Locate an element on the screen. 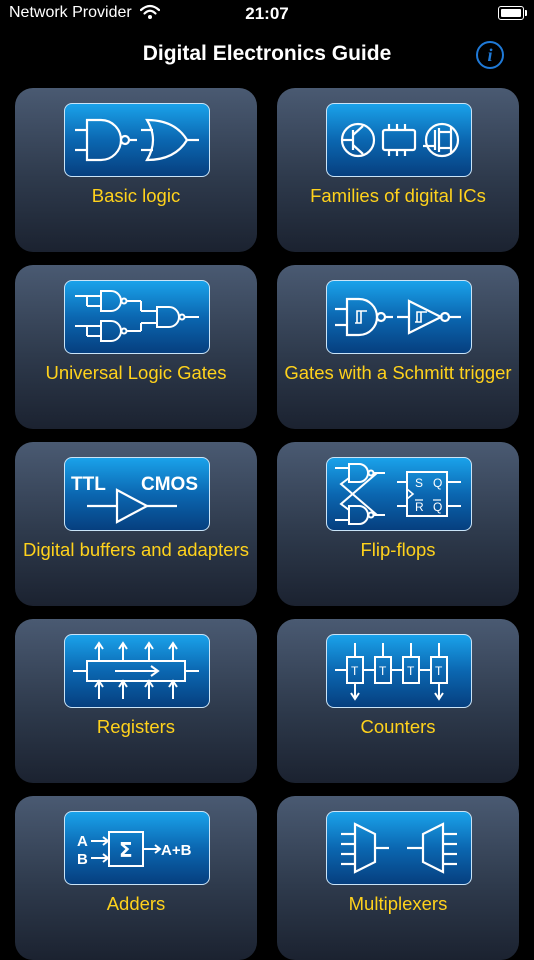 The width and height of the screenshot is (534, 960). tile-text: B is located at coordinates (82, 859).